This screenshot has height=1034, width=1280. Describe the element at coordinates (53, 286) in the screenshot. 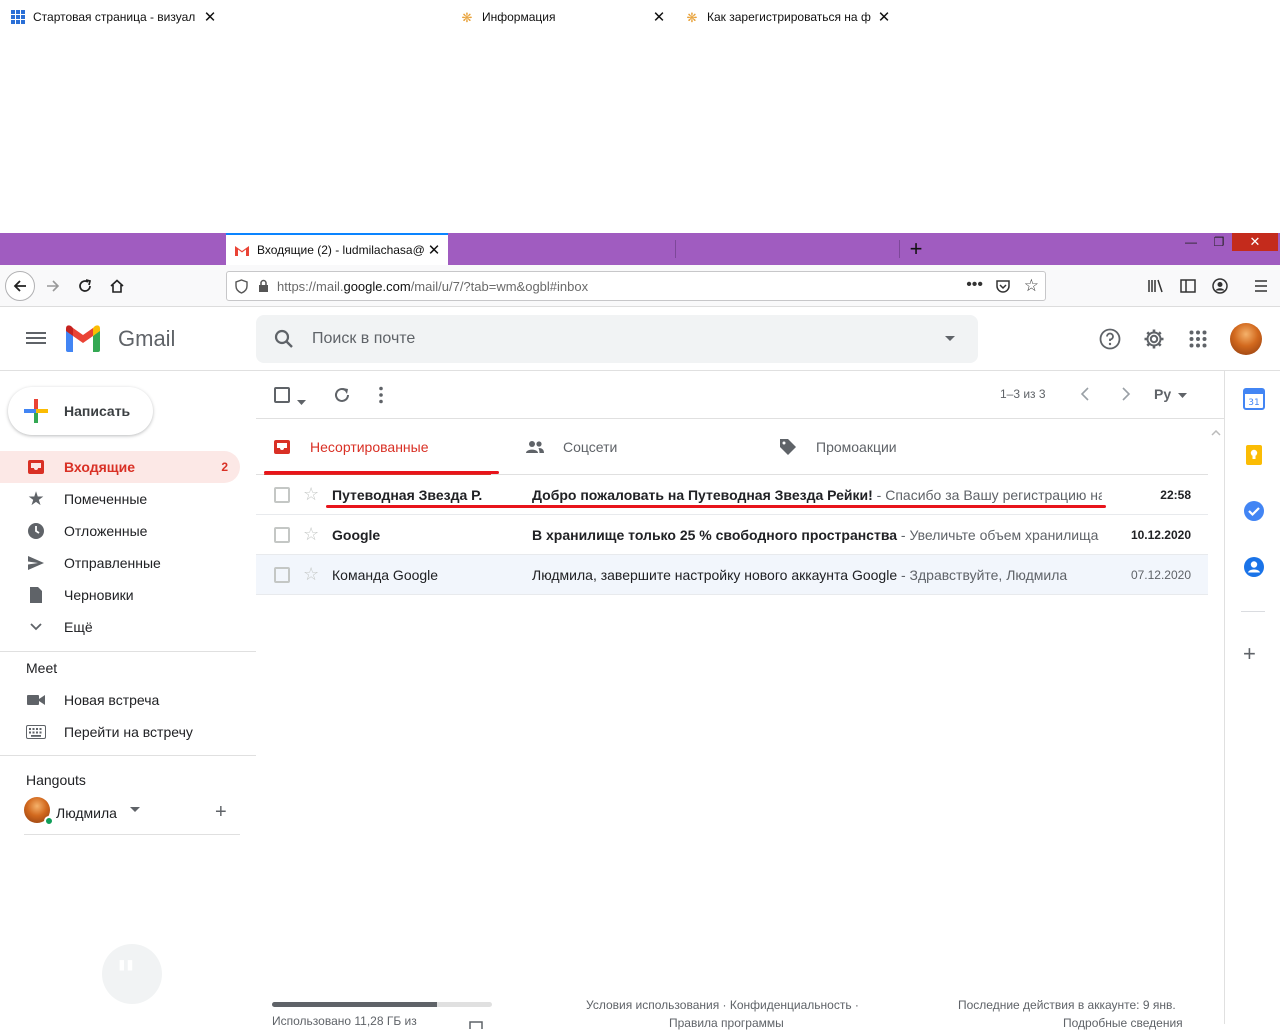

I see `forward-icon` at that location.